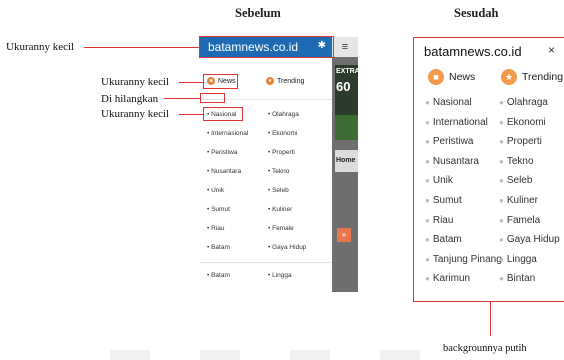 The height and width of the screenshot is (360, 564). I want to click on before-menu-item: • Seleb, so click(278, 190).